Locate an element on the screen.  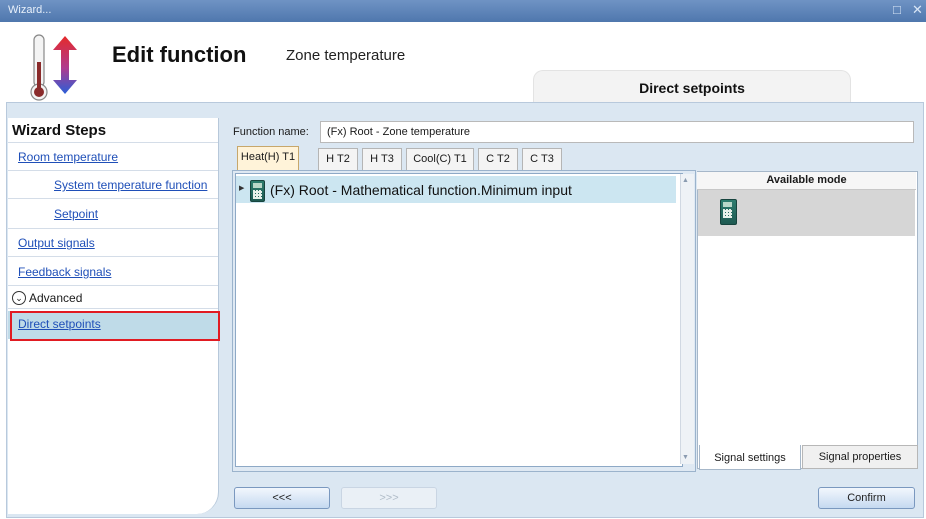
tab-c-t2: C T2 is located at coordinates (498, 159).